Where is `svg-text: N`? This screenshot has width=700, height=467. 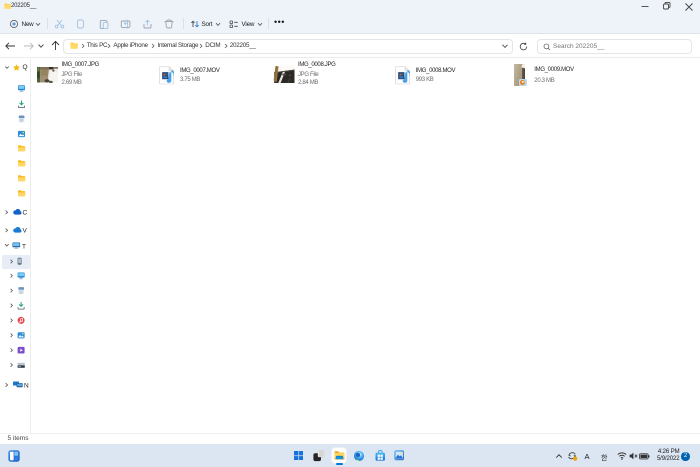
svg-text: N is located at coordinates (26, 386).